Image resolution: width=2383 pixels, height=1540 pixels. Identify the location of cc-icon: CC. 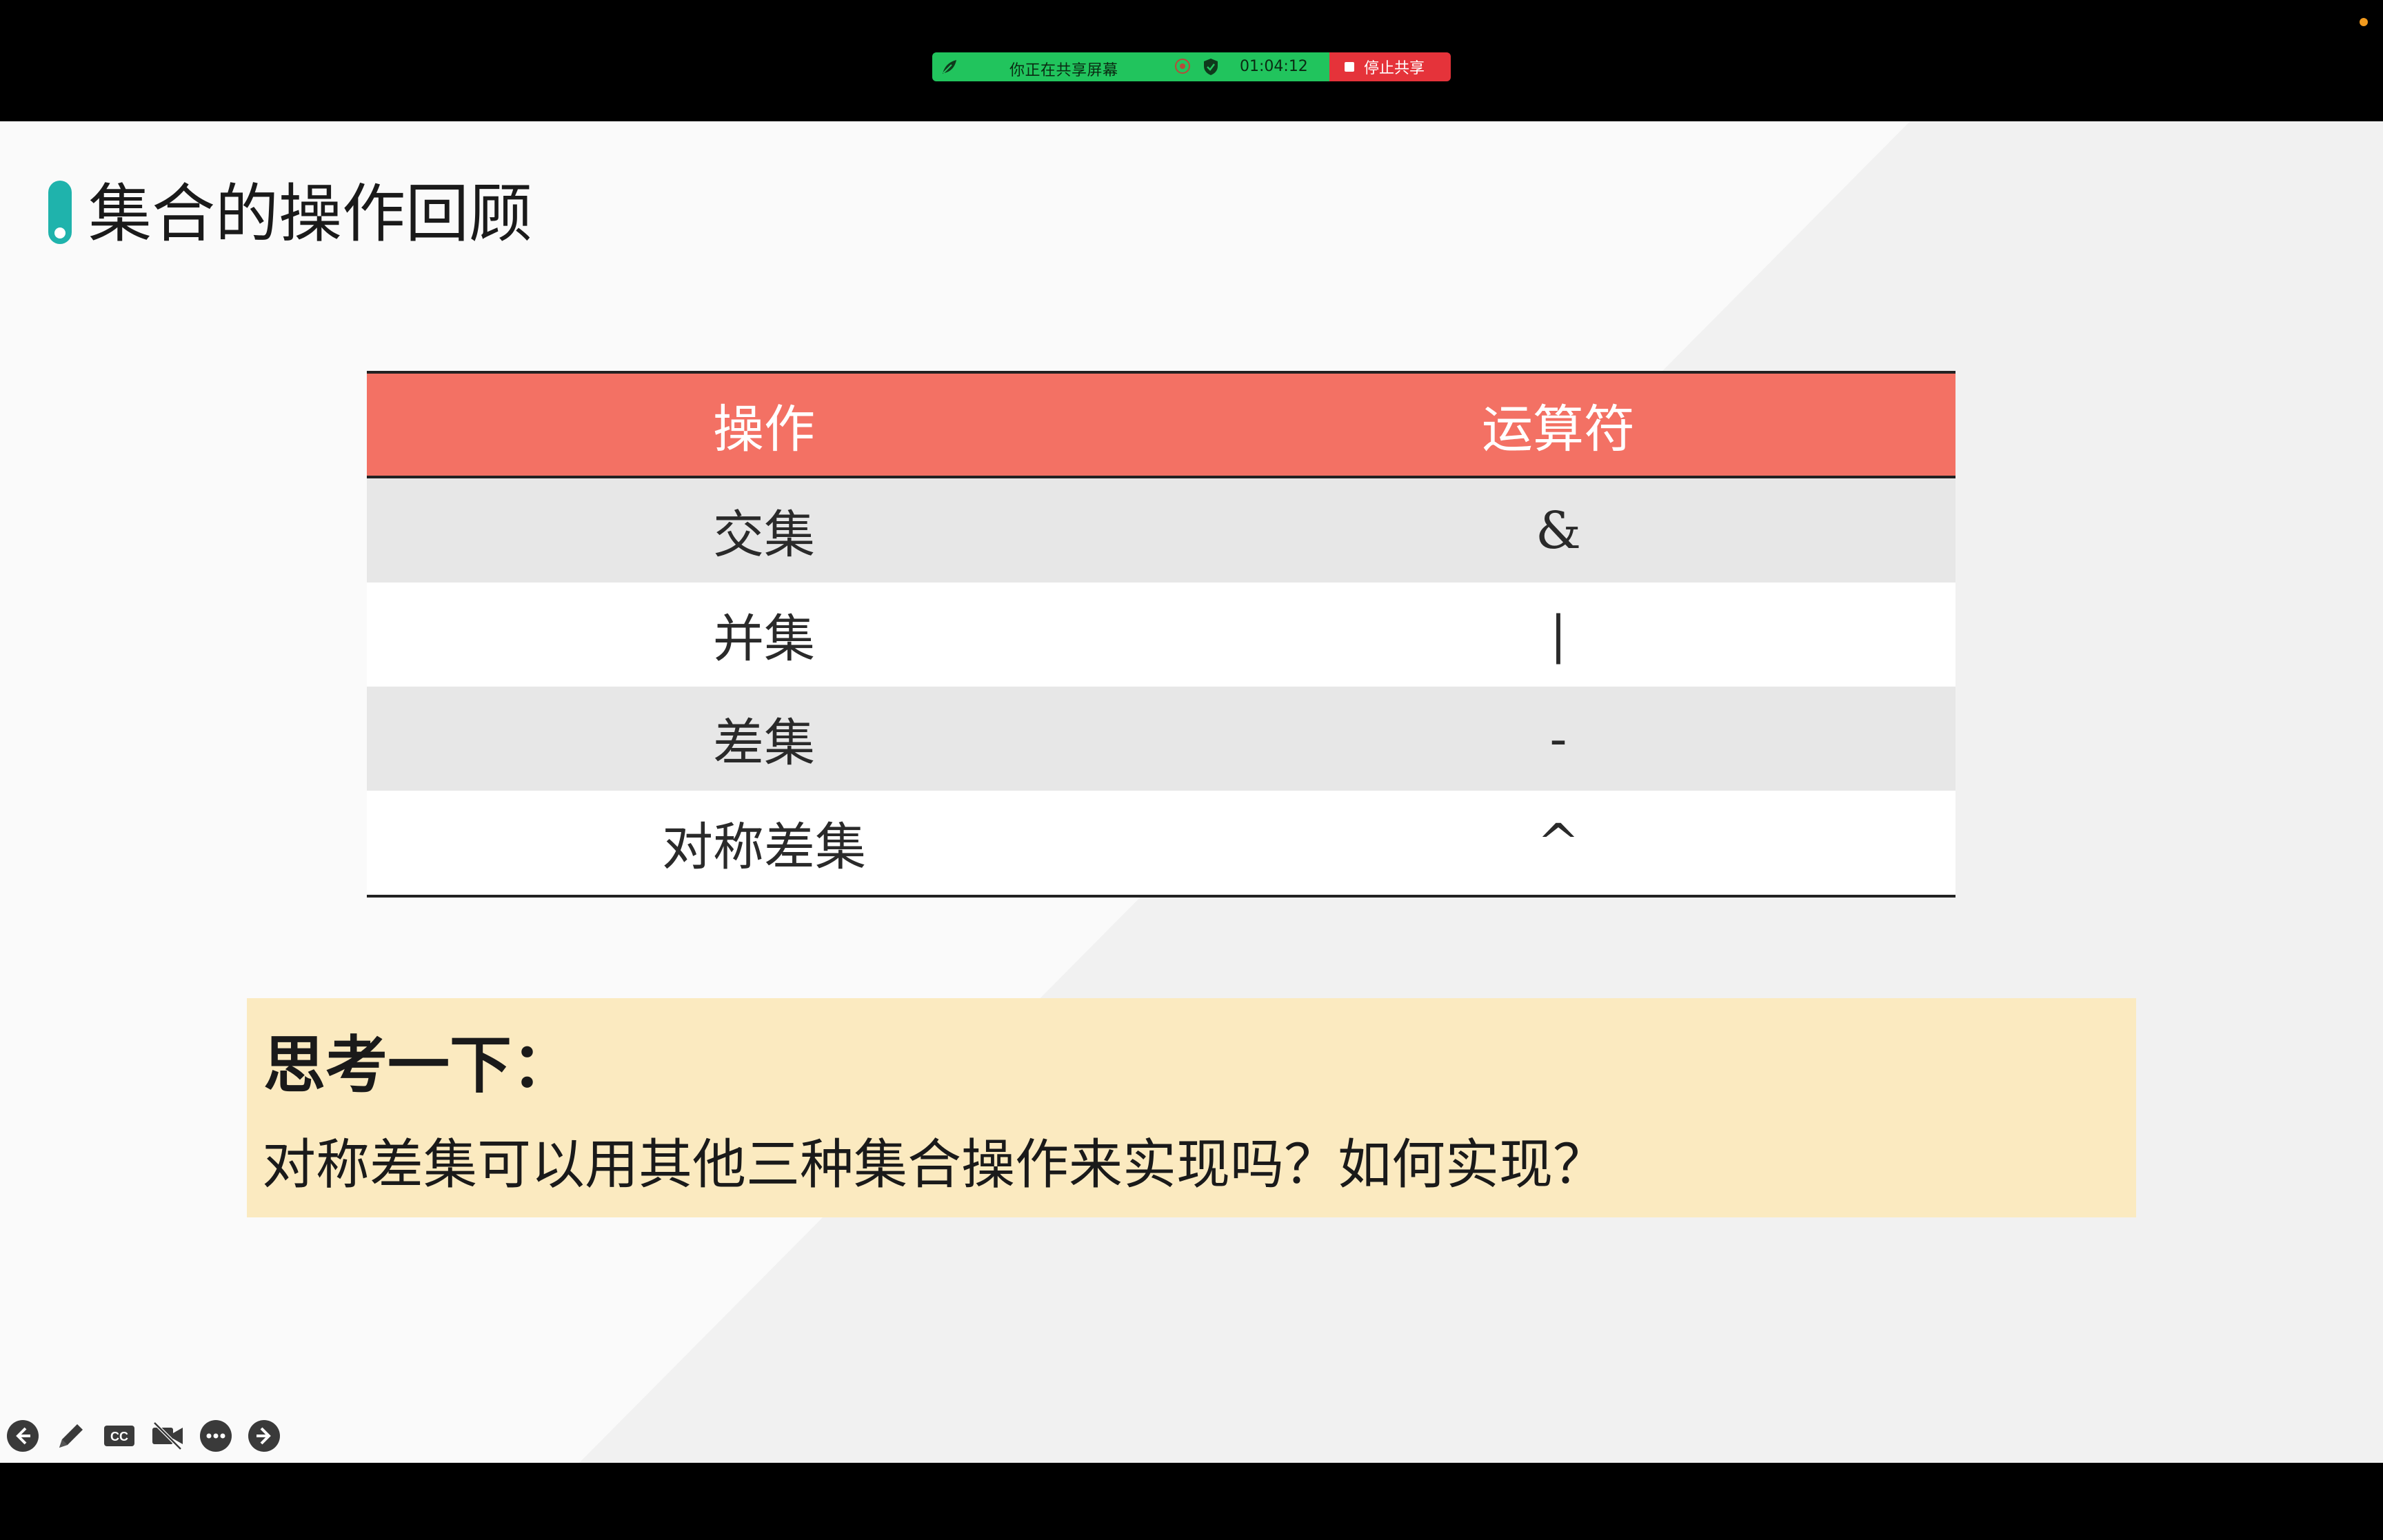
(119, 1436).